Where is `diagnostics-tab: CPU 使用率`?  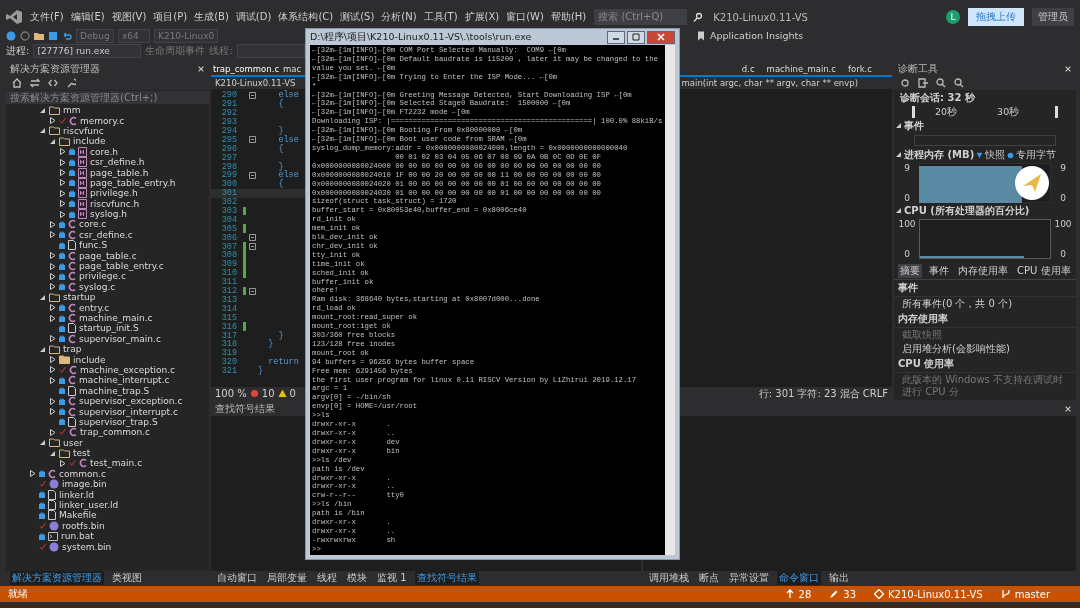
diagnostics-tab: CPU 使用率 is located at coordinates (1044, 271).